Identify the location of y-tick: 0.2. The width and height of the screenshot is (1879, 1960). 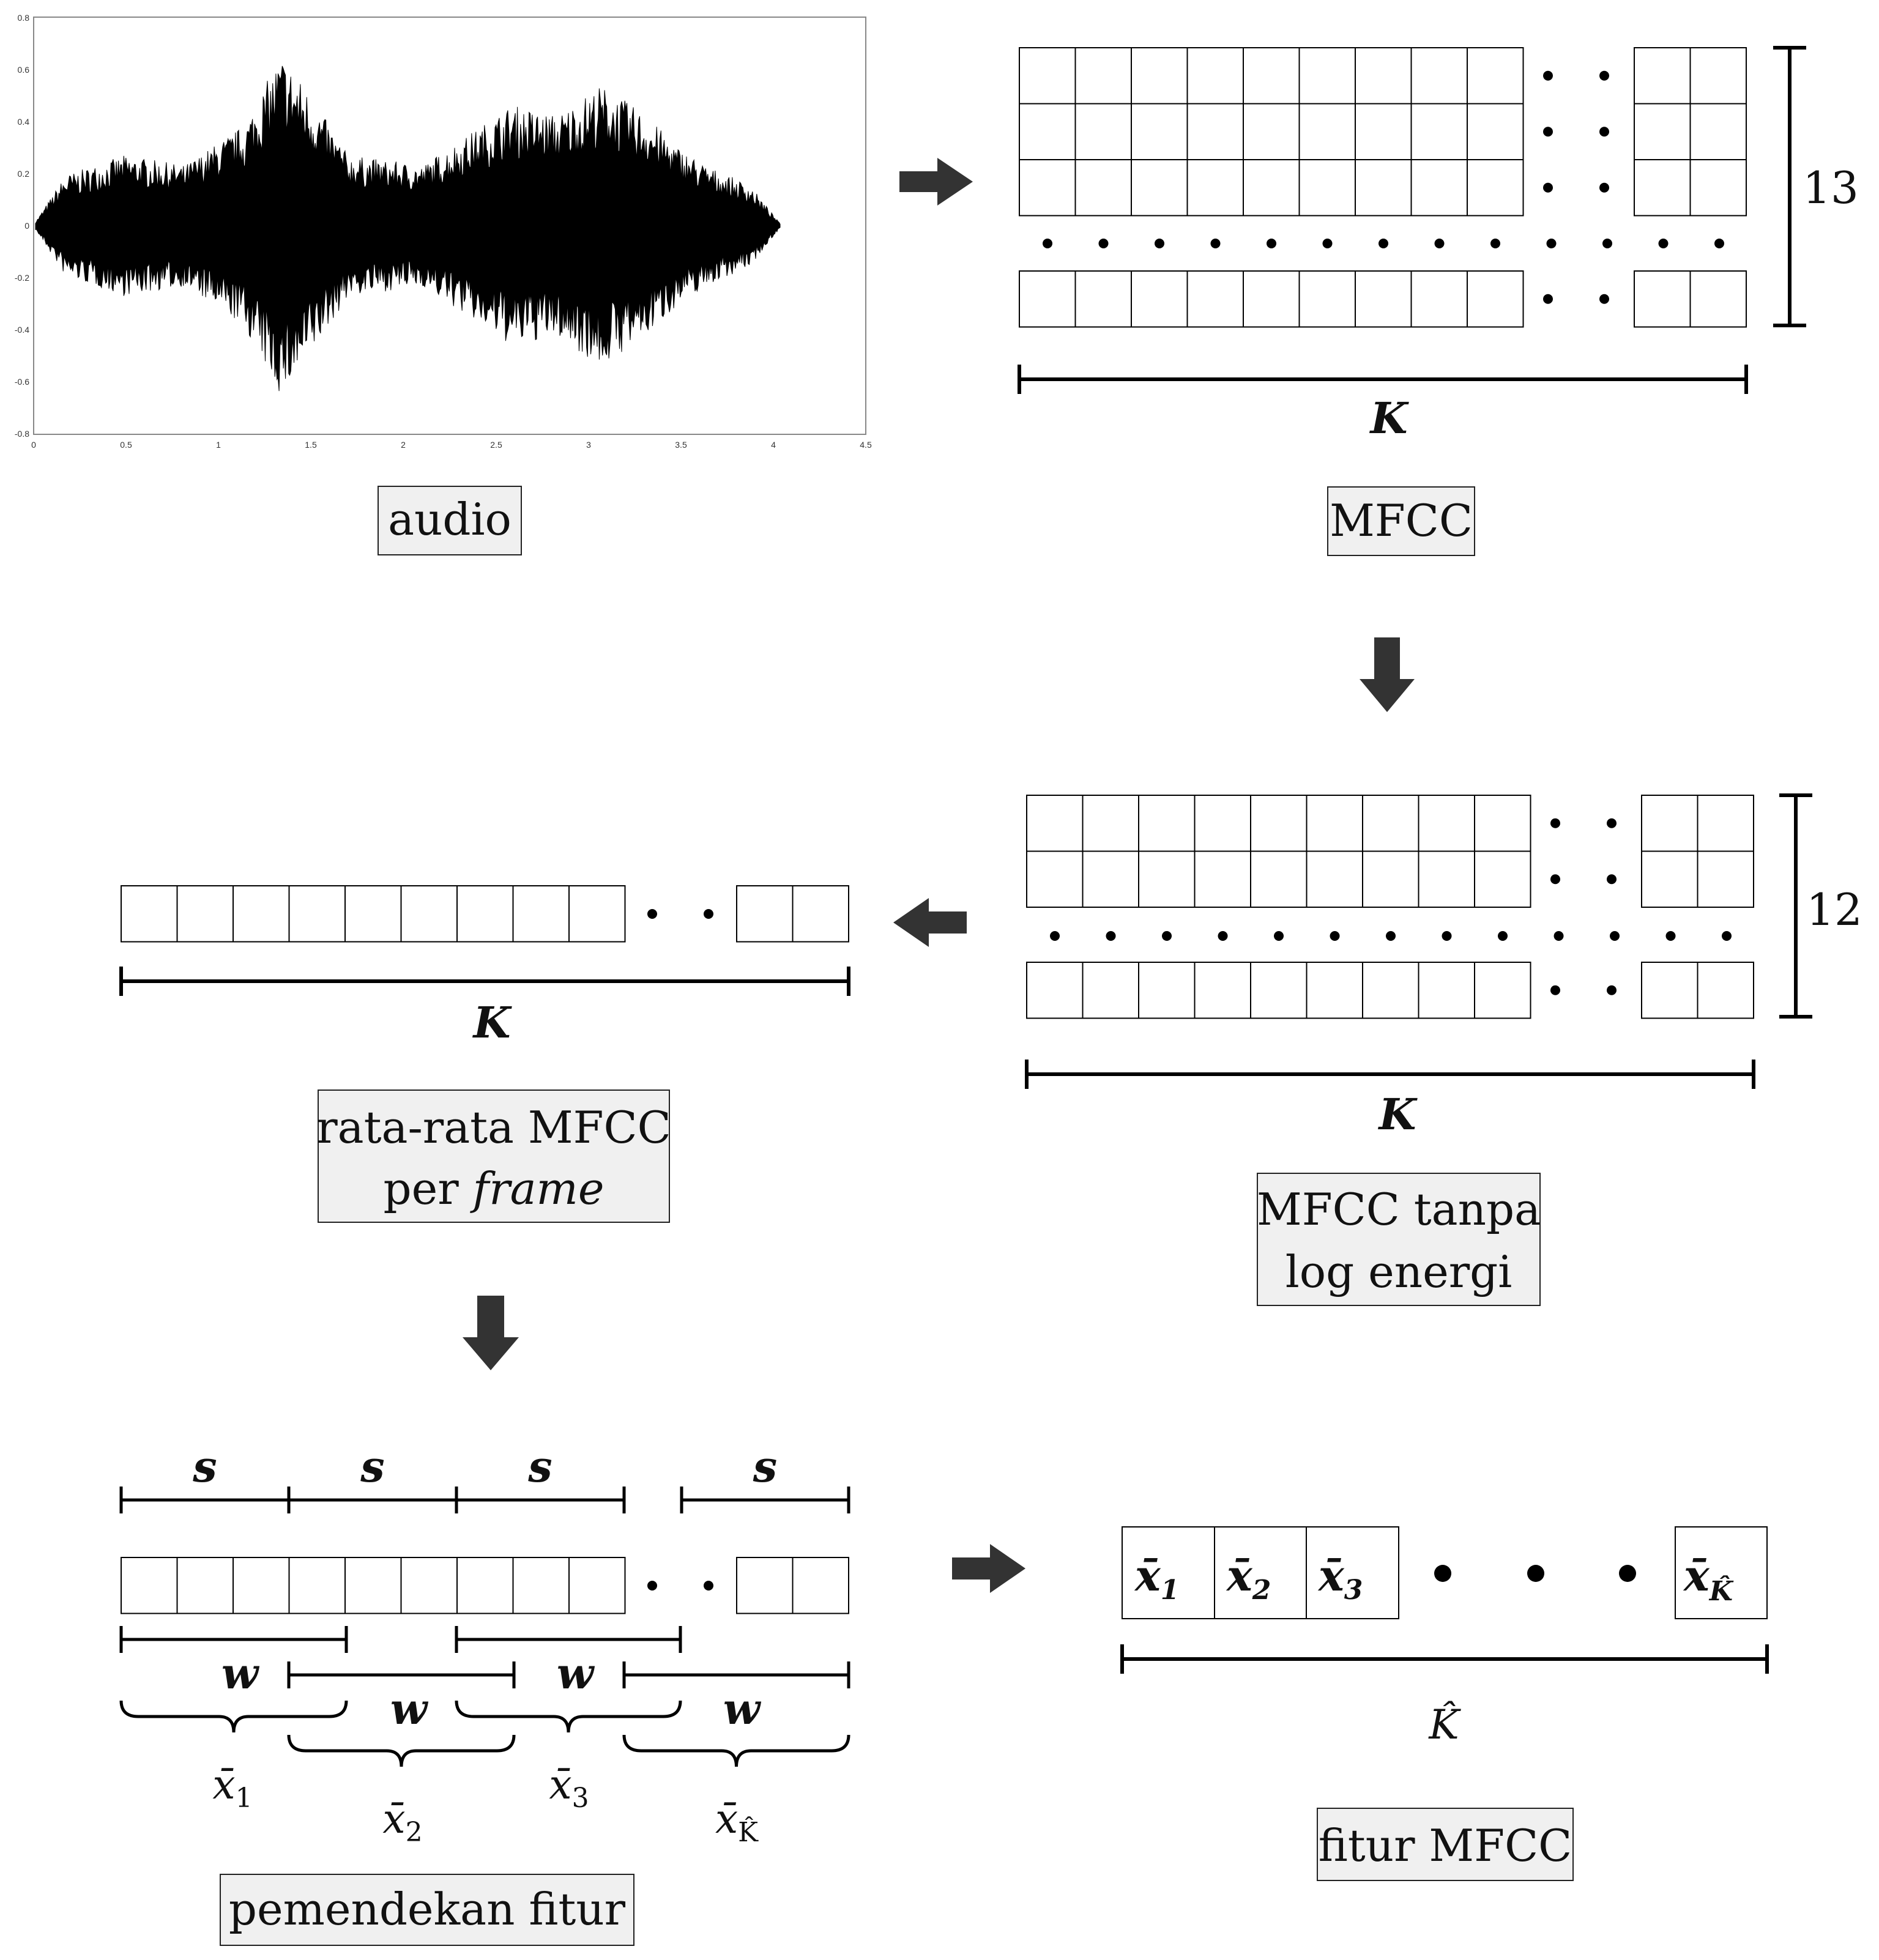
(24, 174).